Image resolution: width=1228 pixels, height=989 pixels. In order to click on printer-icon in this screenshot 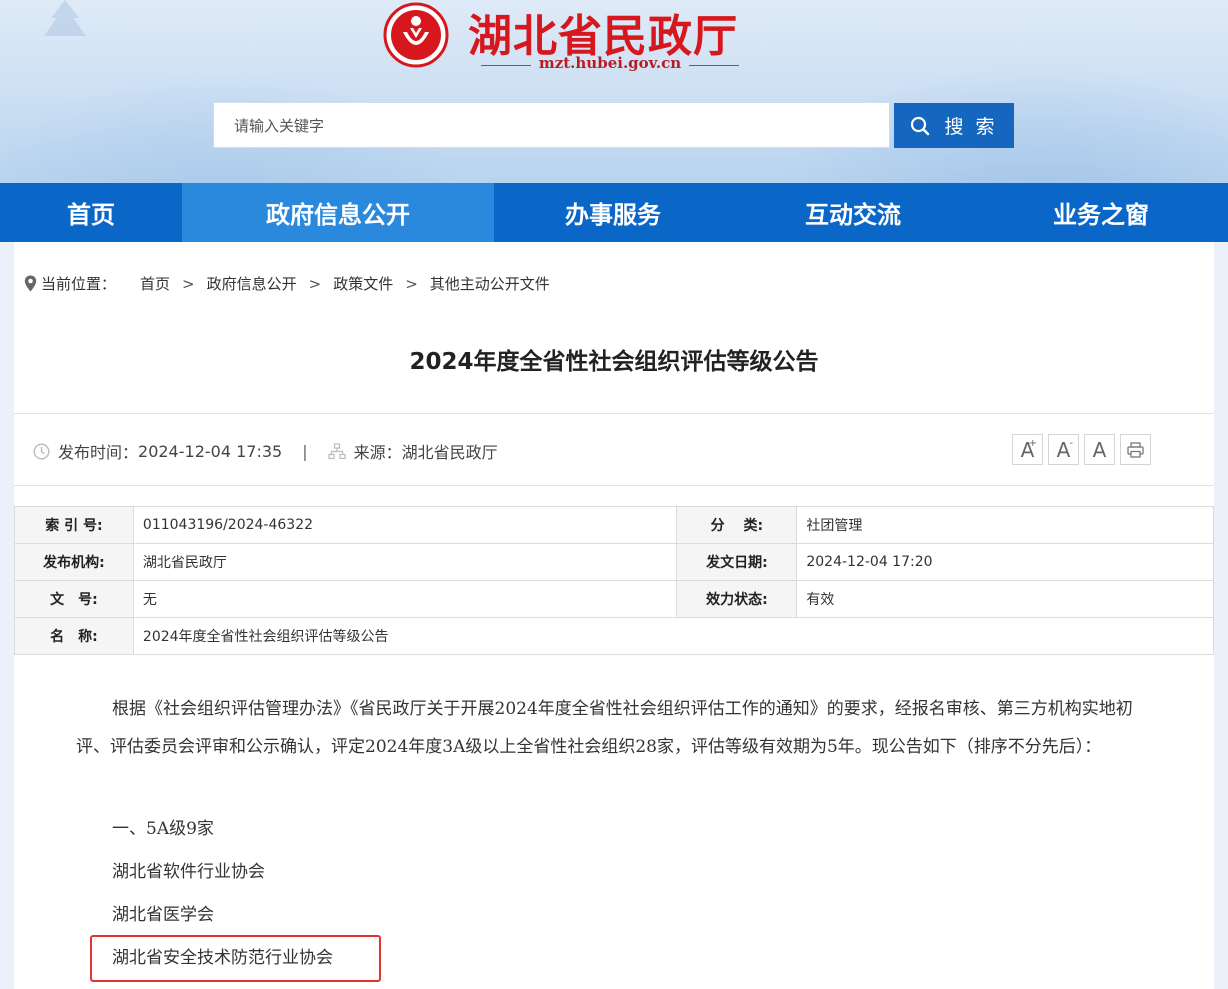, I will do `click(1135, 449)`.